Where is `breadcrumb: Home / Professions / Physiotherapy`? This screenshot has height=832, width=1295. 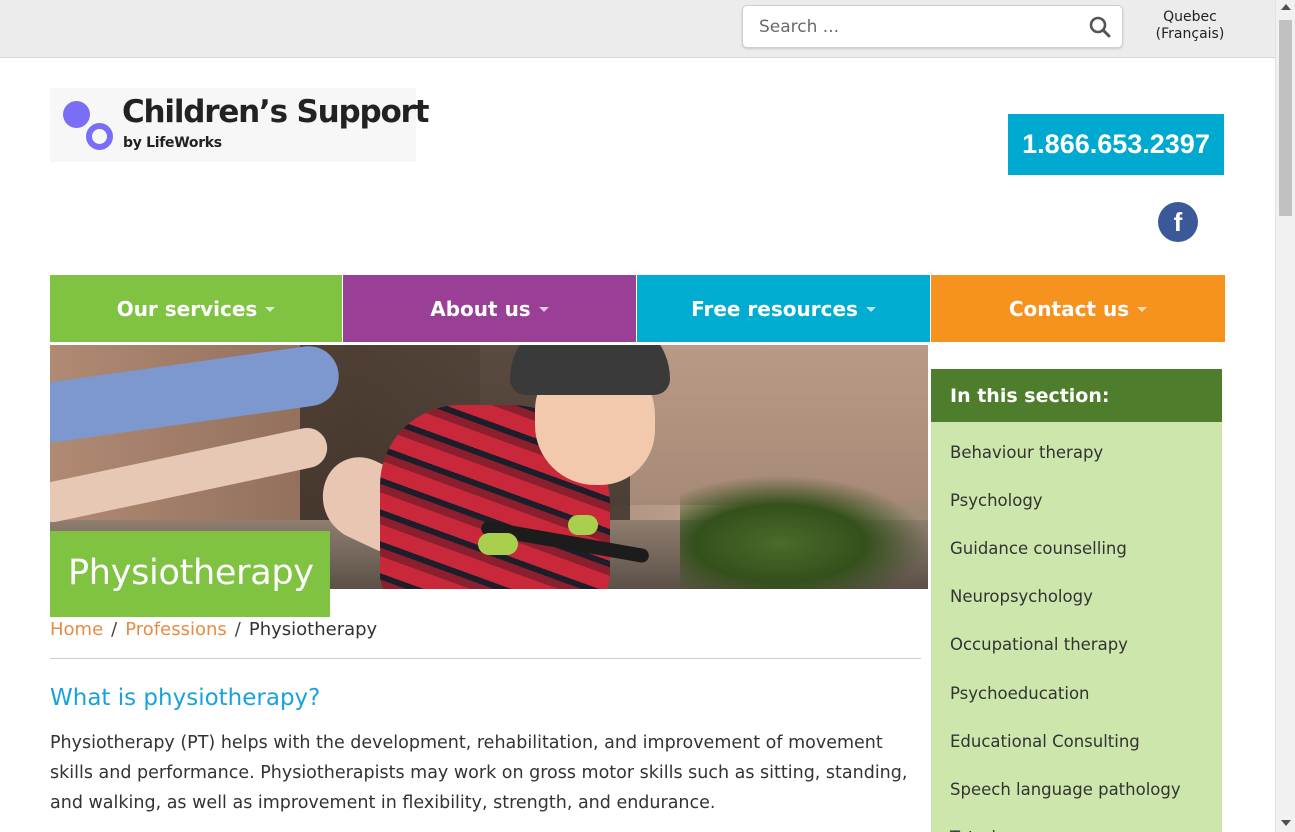 breadcrumb: Home / Professions / Physiotherapy is located at coordinates (213, 629).